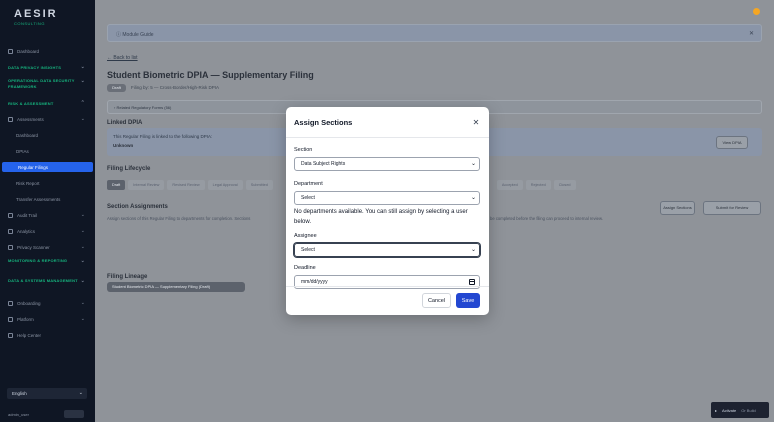 The height and width of the screenshot is (422, 774). I want to click on sidebar-item-risk-report: Risk Report, so click(47, 183).